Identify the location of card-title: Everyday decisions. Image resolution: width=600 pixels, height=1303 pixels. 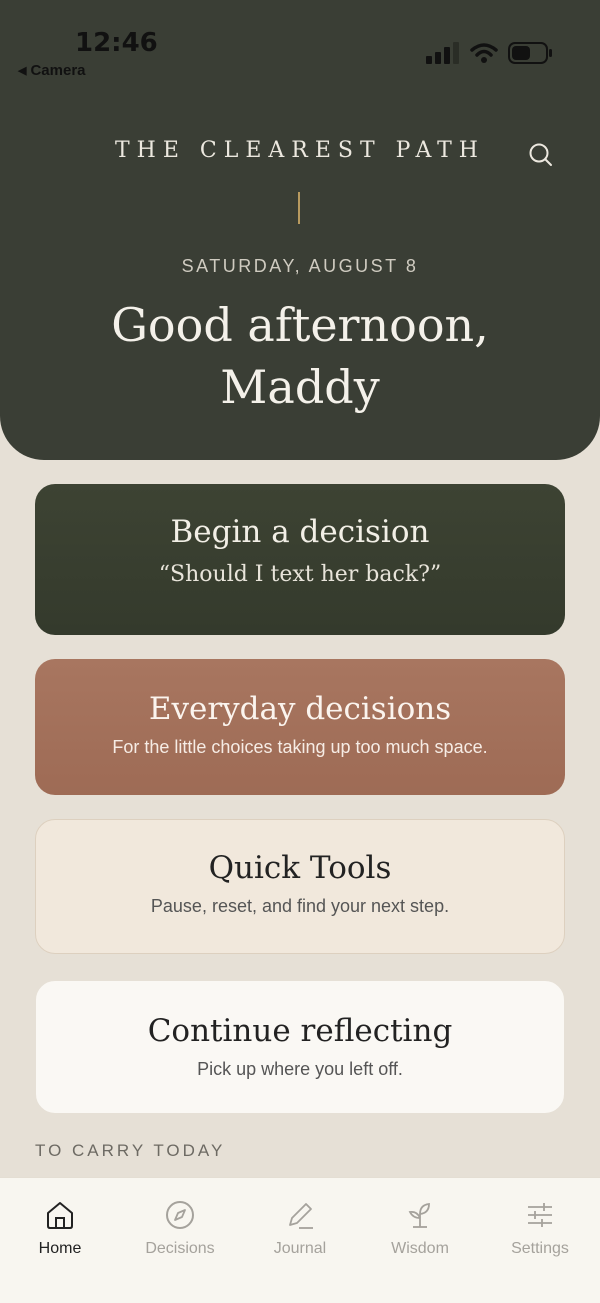
(300, 709).